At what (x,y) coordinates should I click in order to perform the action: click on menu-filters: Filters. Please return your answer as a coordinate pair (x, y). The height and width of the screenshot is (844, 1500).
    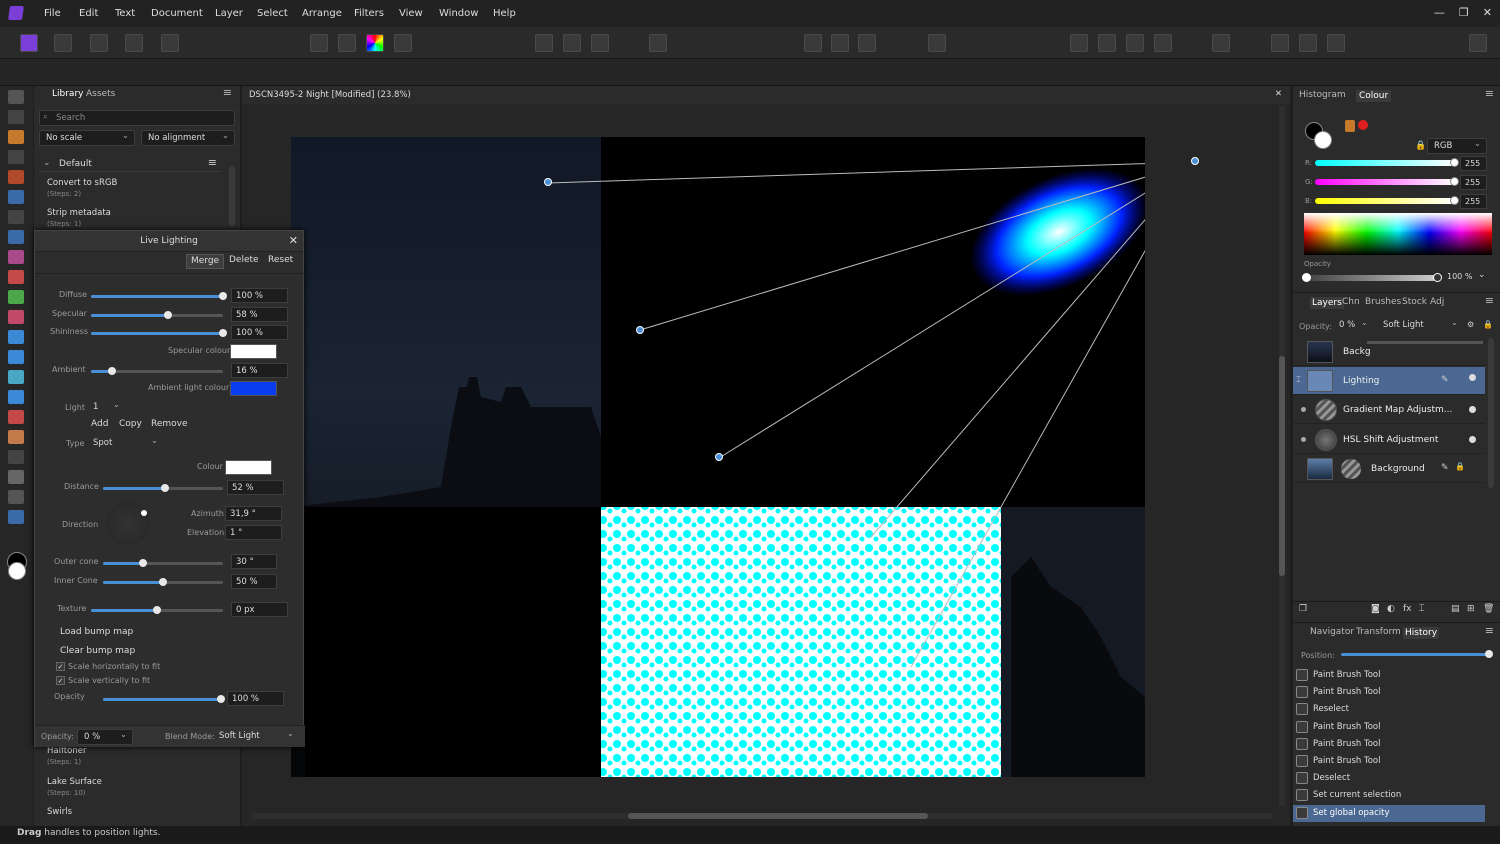
    Looking at the image, I should click on (369, 13).